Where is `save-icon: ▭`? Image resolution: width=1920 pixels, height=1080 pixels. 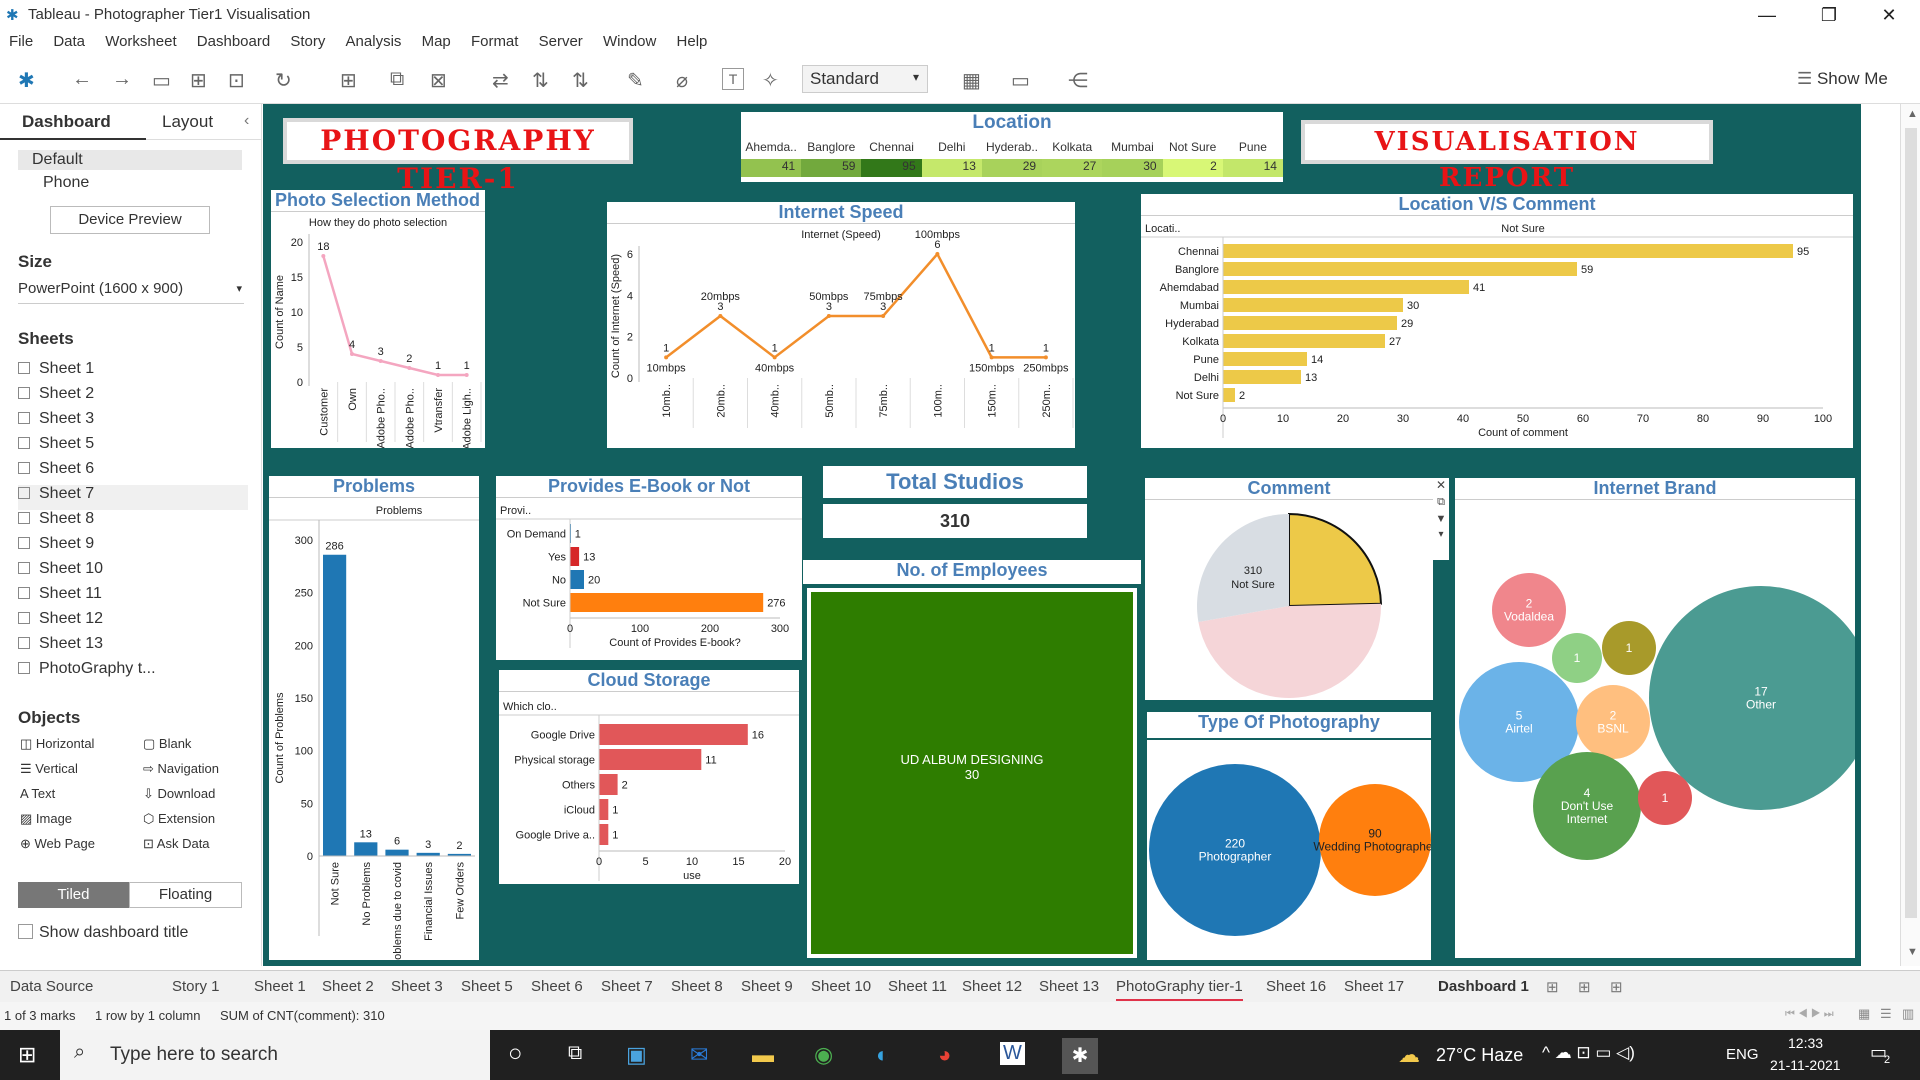
save-icon: ▭ is located at coordinates (161, 80).